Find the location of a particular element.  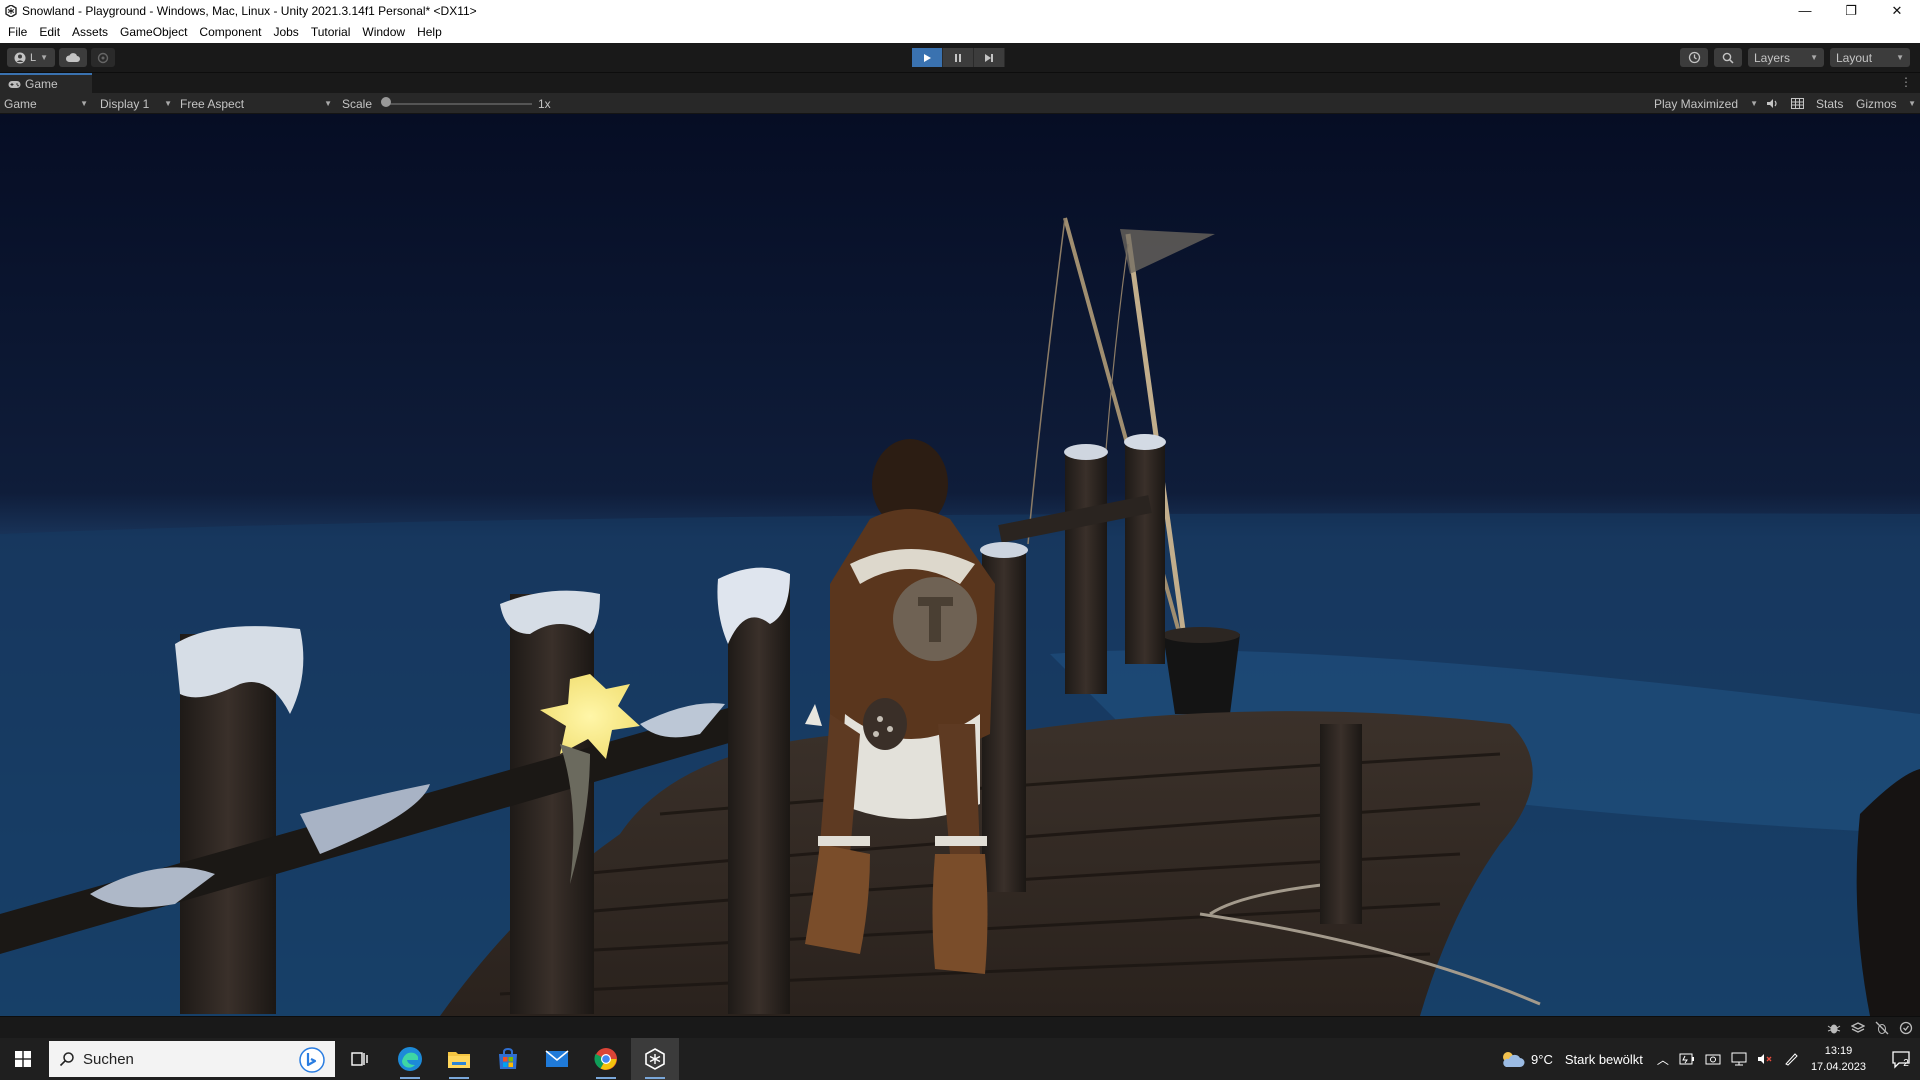

play-maximized-label: Play Maximized is located at coordinates (1696, 103).